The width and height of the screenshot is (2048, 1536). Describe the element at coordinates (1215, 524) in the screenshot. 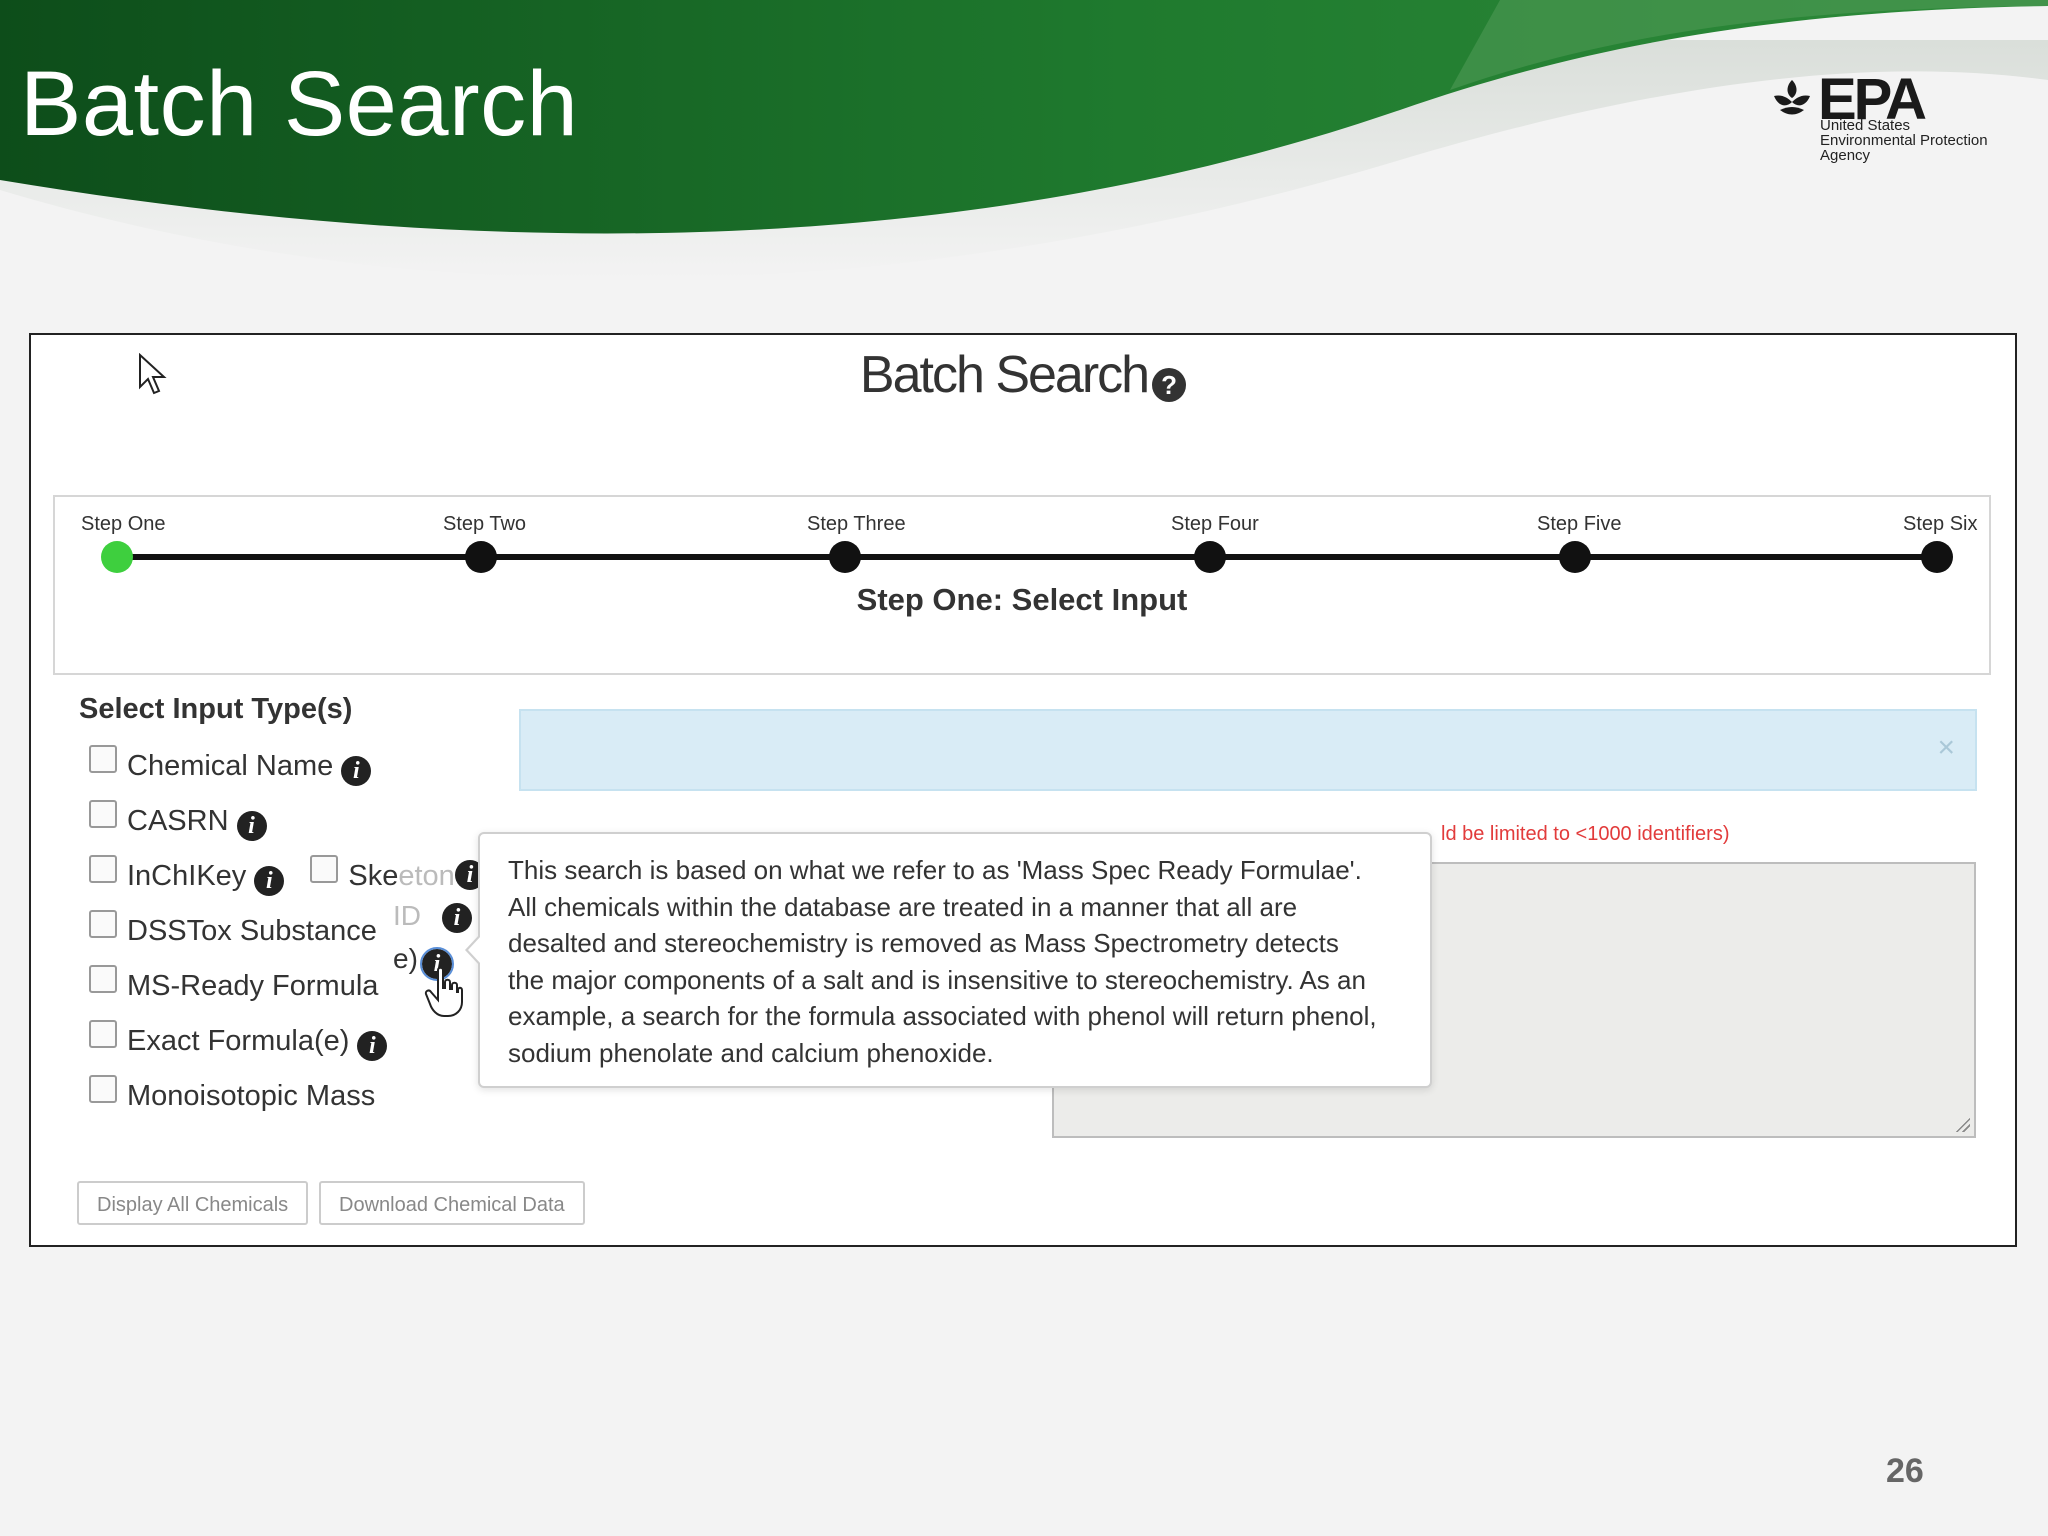

I see `step-label: Step Four` at that location.